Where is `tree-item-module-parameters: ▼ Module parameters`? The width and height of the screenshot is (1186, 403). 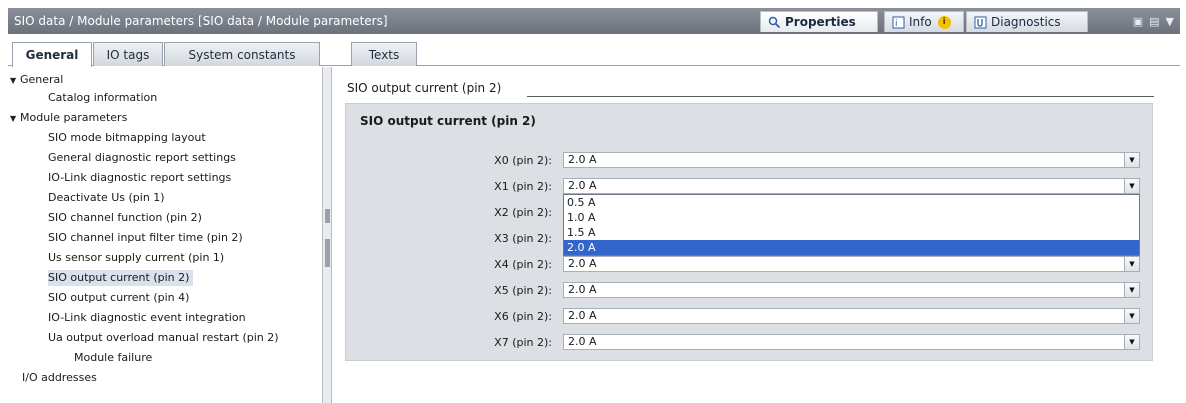
tree-item-module-parameters: ▼ Module parameters is located at coordinates (70, 118).